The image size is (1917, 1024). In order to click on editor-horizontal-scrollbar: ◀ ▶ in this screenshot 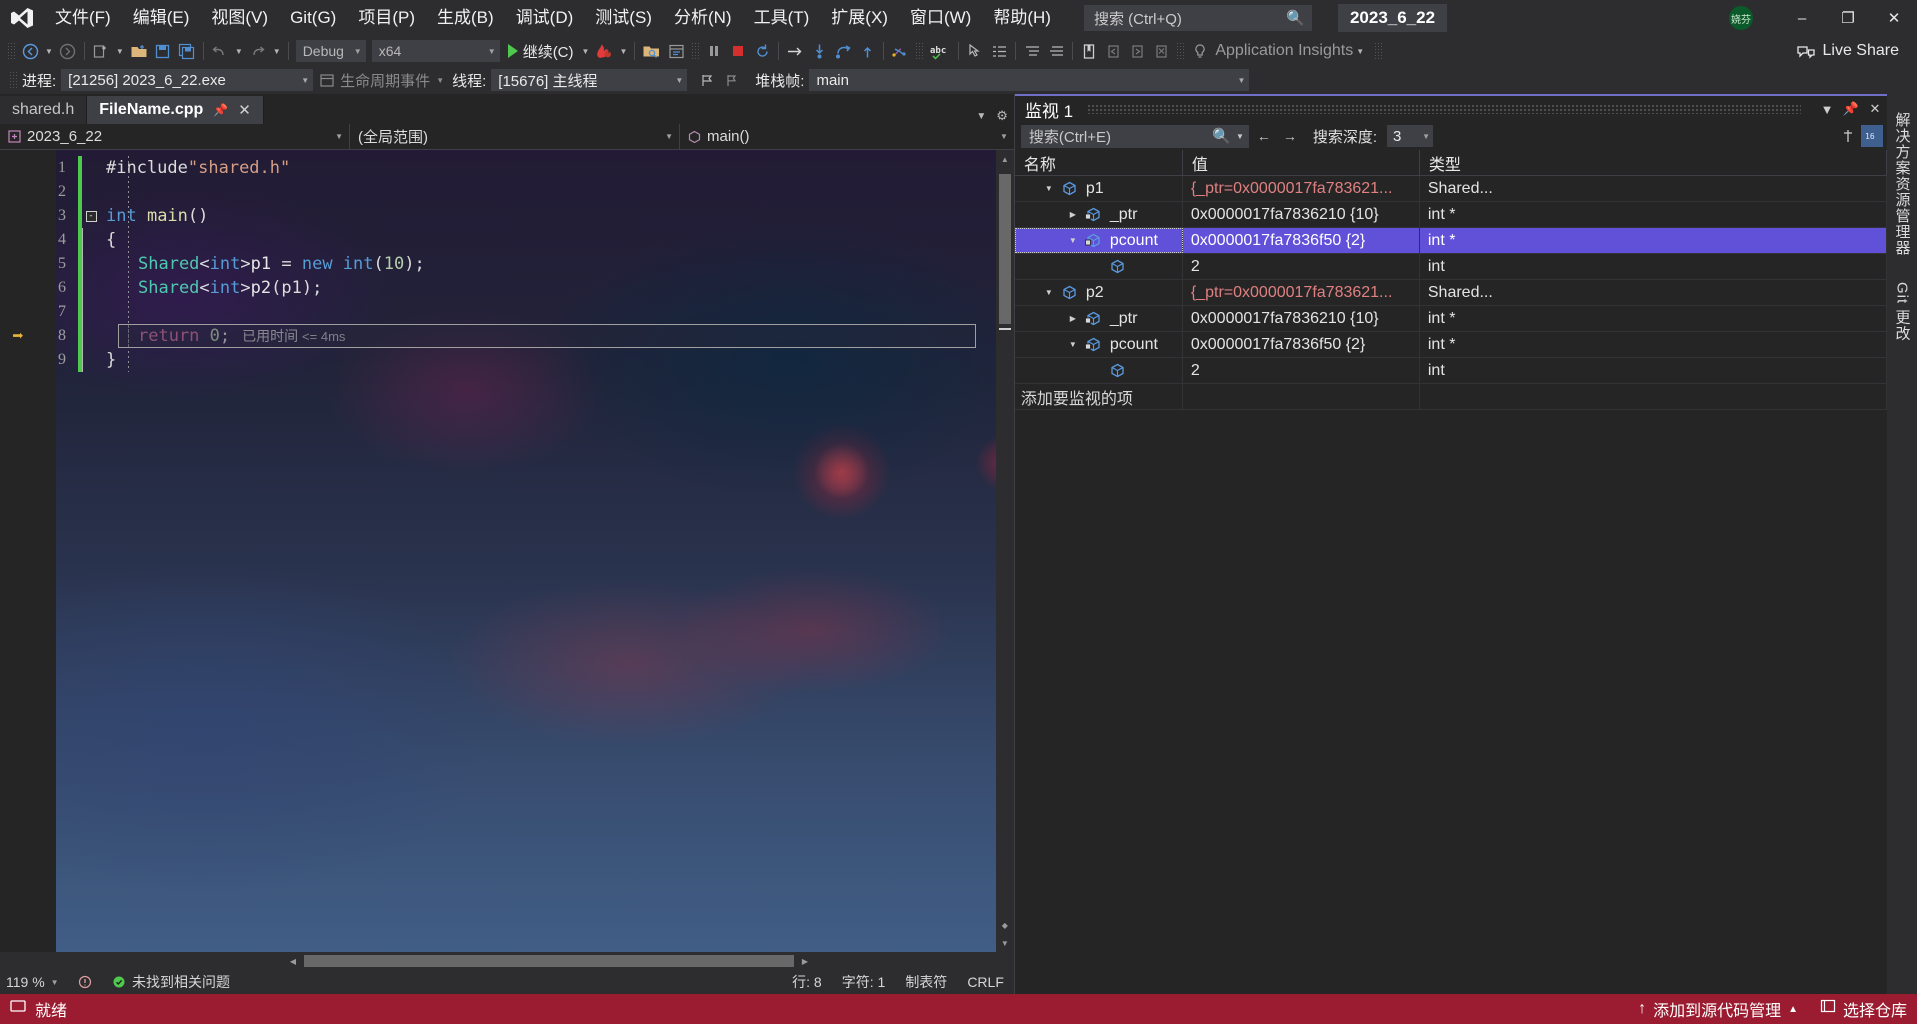, I will do `click(507, 961)`.